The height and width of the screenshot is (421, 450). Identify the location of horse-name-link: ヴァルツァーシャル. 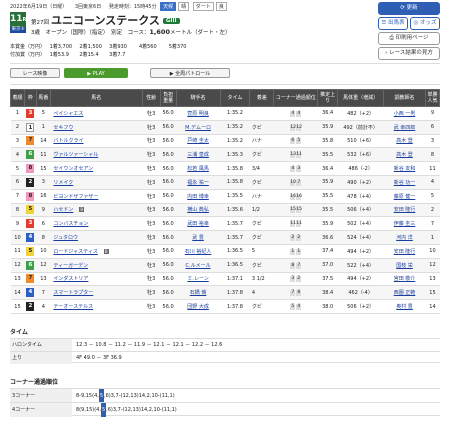
(96, 155).